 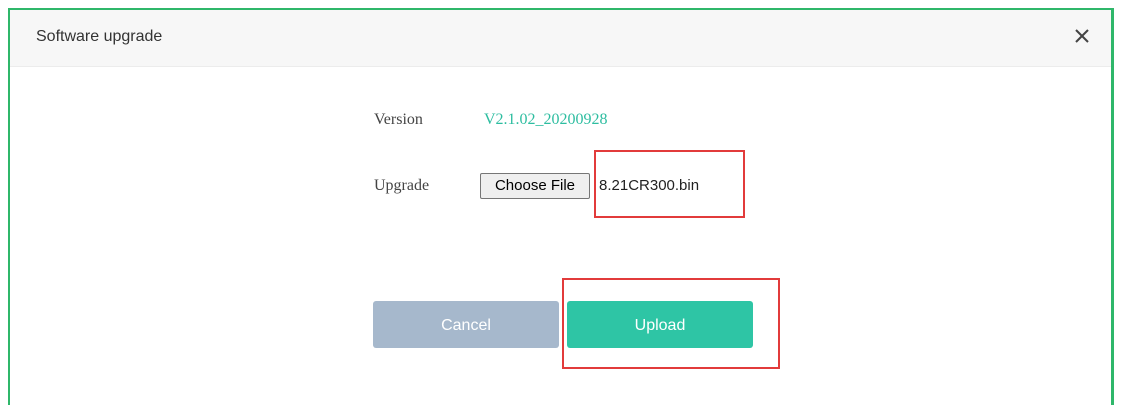 What do you see at coordinates (466, 324) in the screenshot?
I see `cancel-button: Cancel` at bounding box center [466, 324].